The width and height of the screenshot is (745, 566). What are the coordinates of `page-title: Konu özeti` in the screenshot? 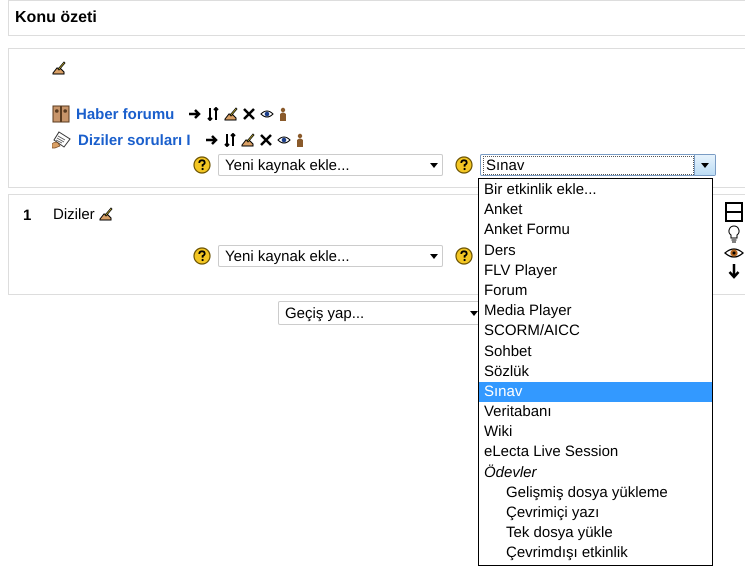 It's located at (56, 18).